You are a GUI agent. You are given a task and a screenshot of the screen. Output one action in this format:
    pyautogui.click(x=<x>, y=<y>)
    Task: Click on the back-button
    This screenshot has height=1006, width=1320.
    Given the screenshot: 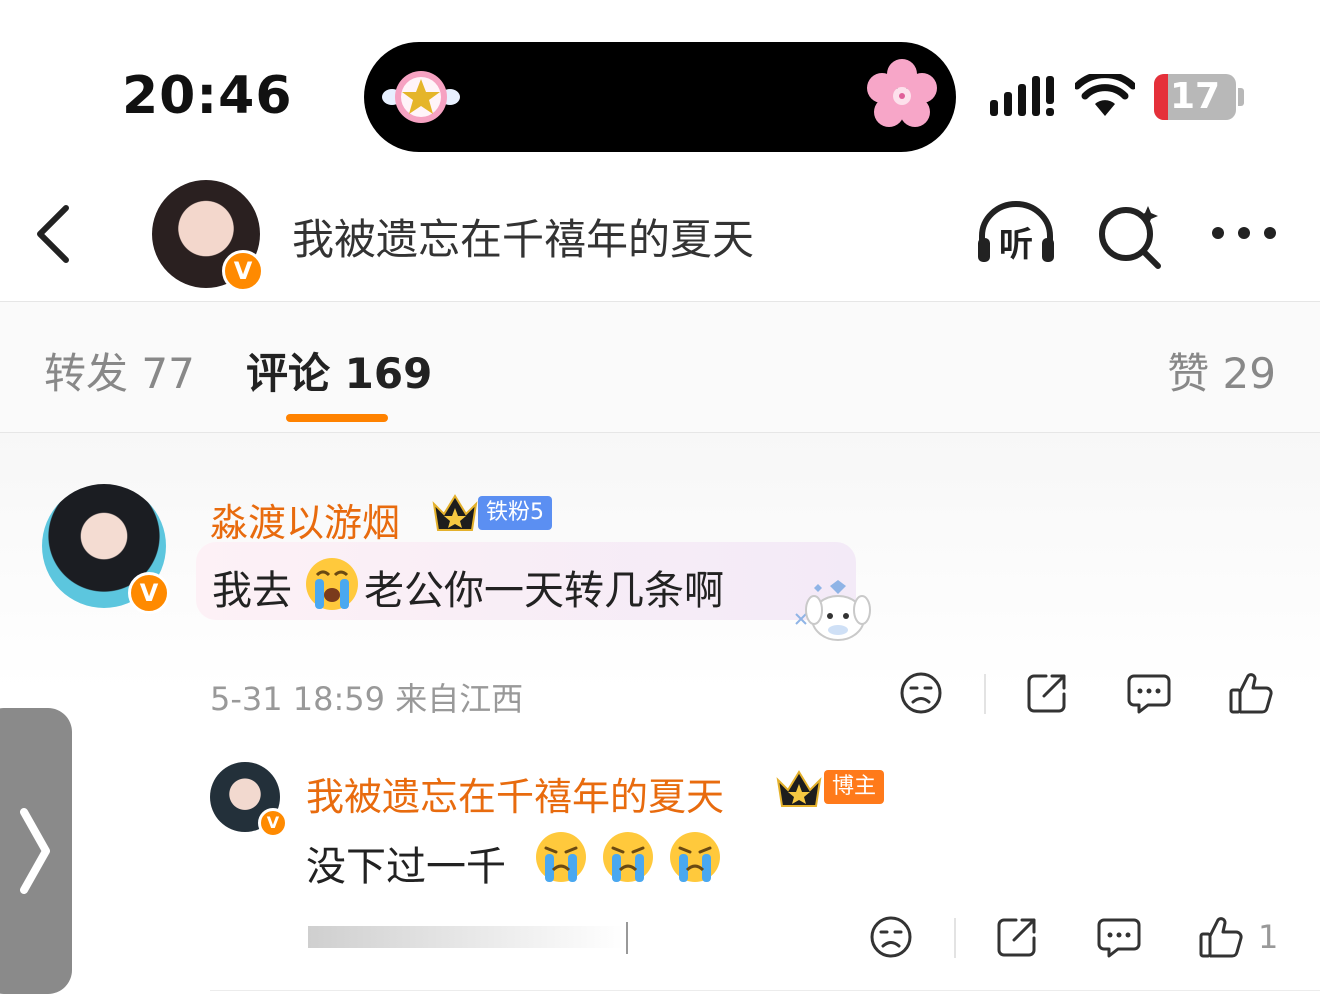 What is the action you would take?
    pyautogui.click(x=55, y=234)
    